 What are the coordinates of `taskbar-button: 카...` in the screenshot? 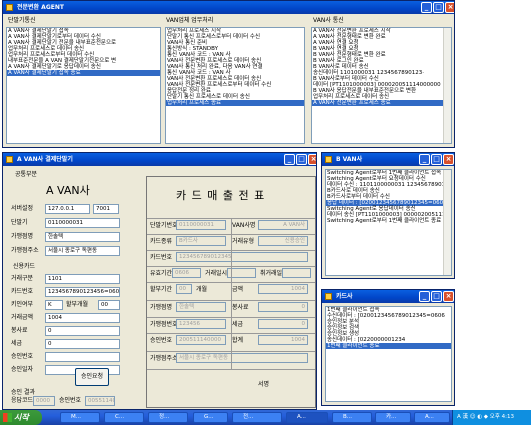 It's located at (393, 417).